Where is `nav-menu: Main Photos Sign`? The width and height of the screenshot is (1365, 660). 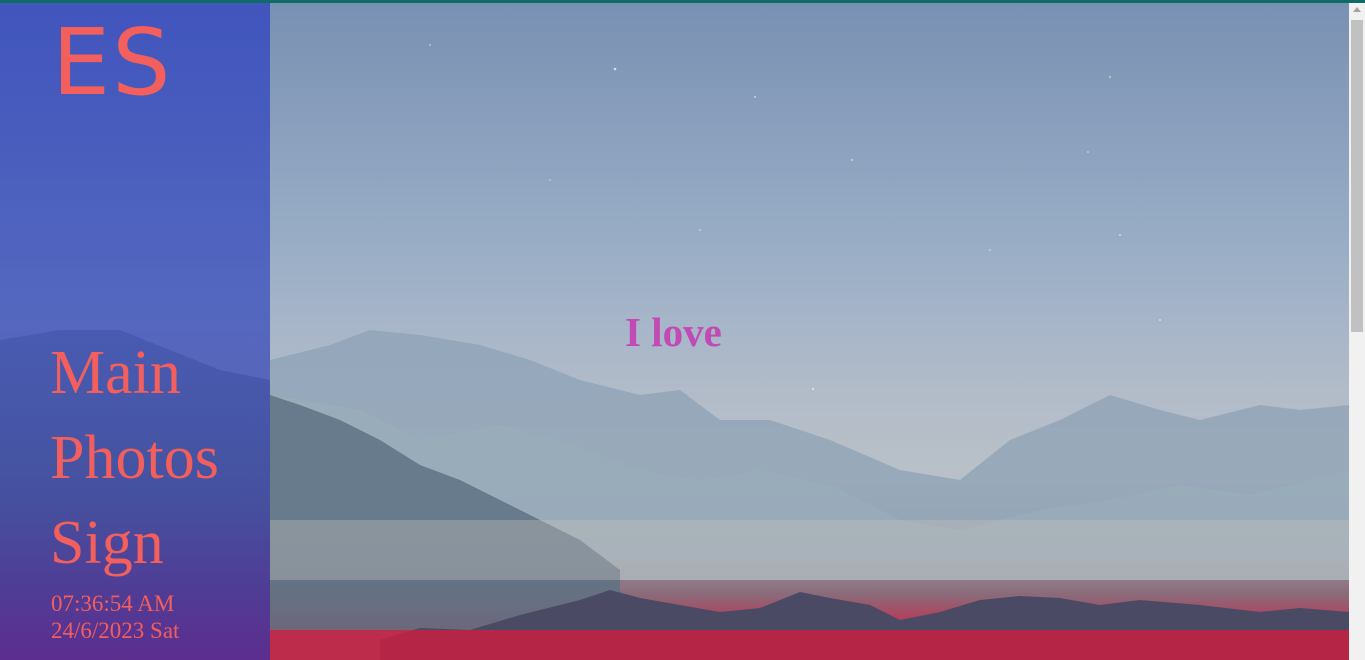
nav-menu: Main Photos Sign is located at coordinates (134, 458).